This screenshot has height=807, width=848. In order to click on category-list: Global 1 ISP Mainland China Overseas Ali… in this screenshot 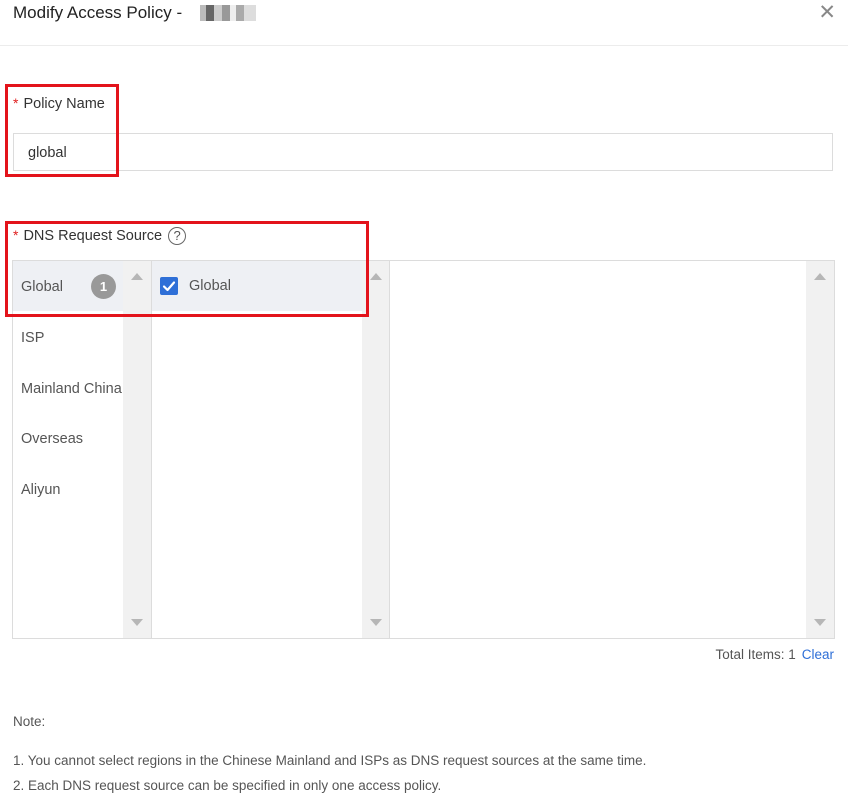, I will do `click(82, 449)`.